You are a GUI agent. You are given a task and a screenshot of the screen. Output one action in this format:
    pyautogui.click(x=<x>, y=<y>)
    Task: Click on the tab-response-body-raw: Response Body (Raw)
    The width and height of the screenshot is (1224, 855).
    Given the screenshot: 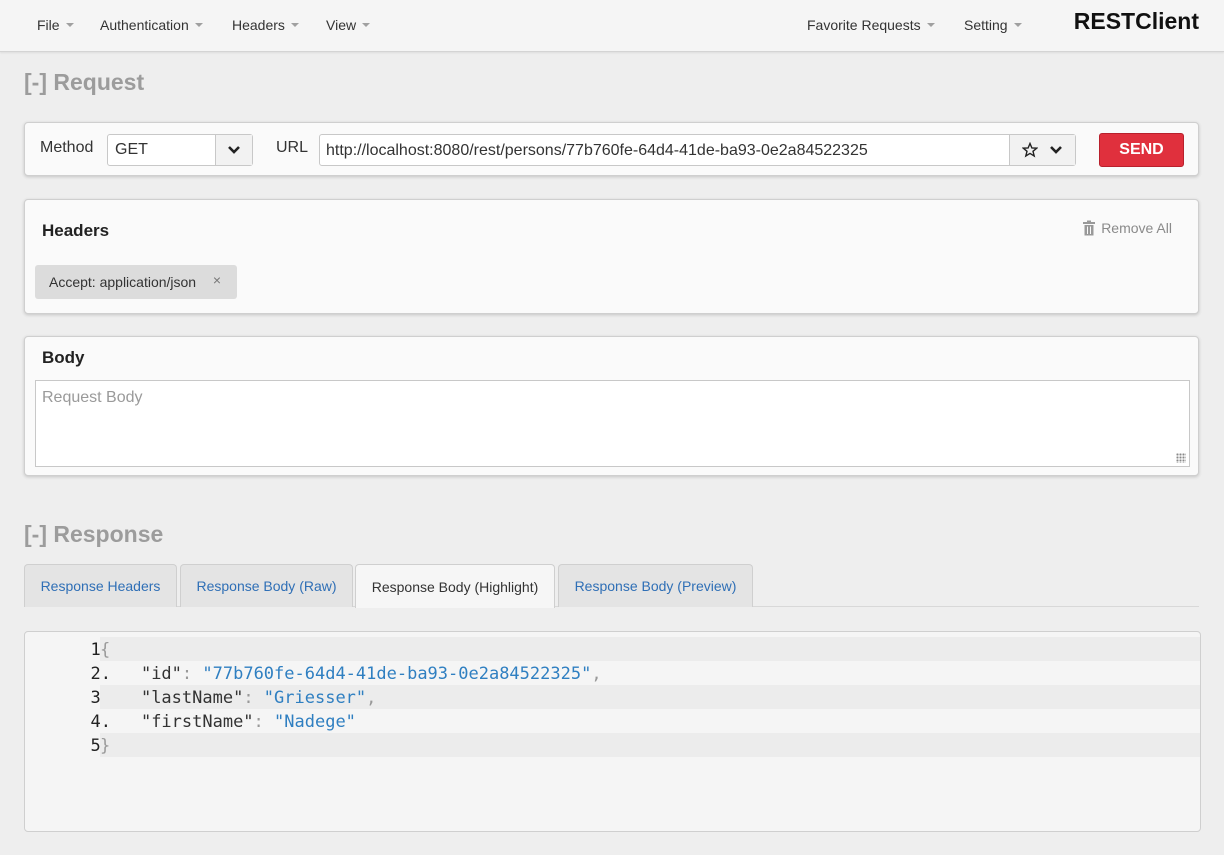 What is the action you would take?
    pyautogui.click(x=266, y=585)
    